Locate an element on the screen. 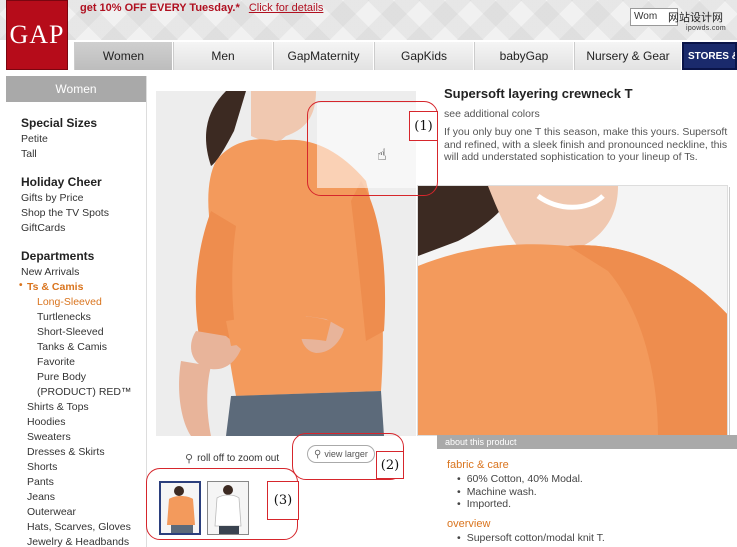  thumbnail-orange is located at coordinates (180, 508).